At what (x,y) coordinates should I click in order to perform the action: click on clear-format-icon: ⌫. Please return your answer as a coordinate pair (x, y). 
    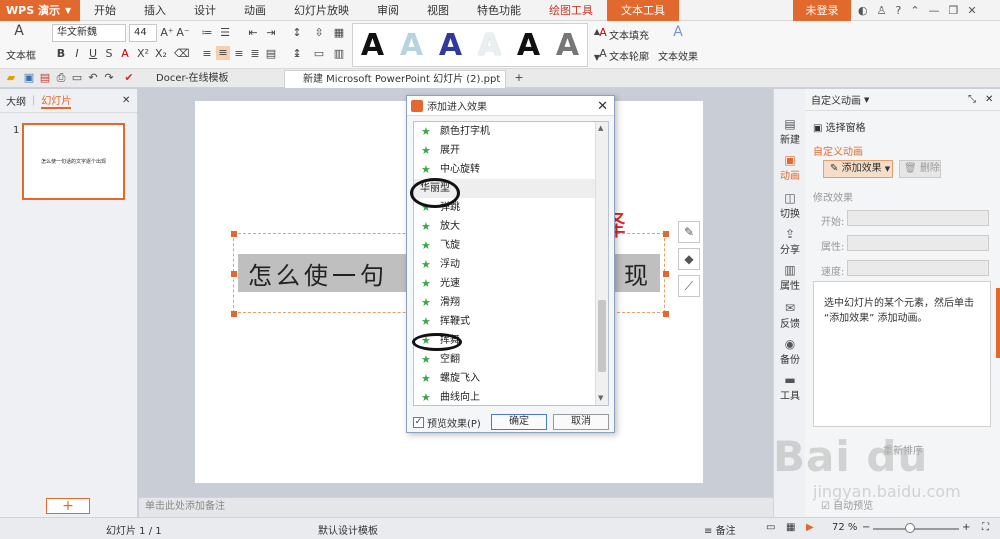
    Looking at the image, I should click on (182, 54).